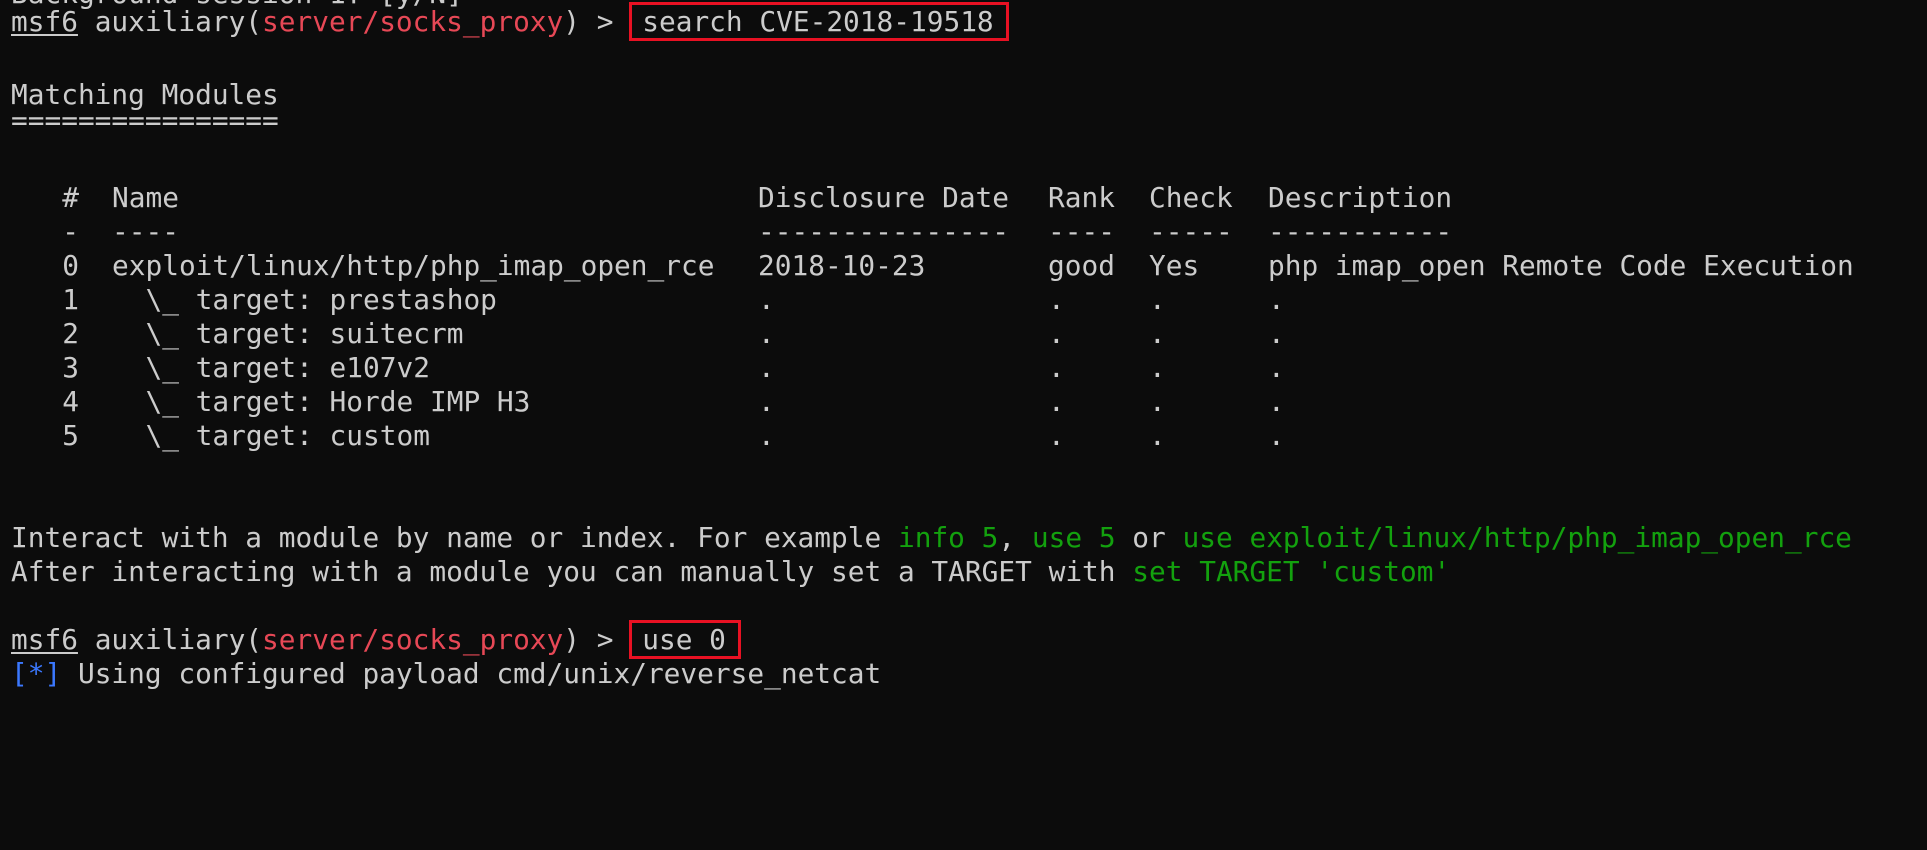 The height and width of the screenshot is (850, 1927). I want to click on hint-text: ,, so click(1015, 537).